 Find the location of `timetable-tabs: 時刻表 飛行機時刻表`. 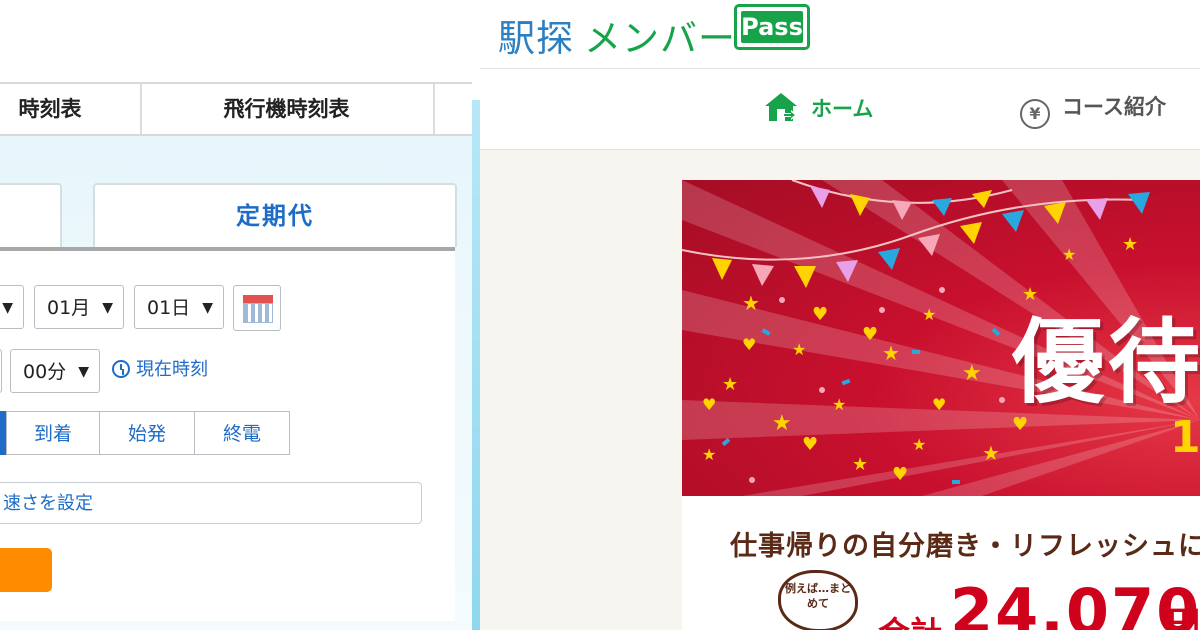

timetable-tabs: 時刻表 飛行機時刻表 is located at coordinates (236, 109).